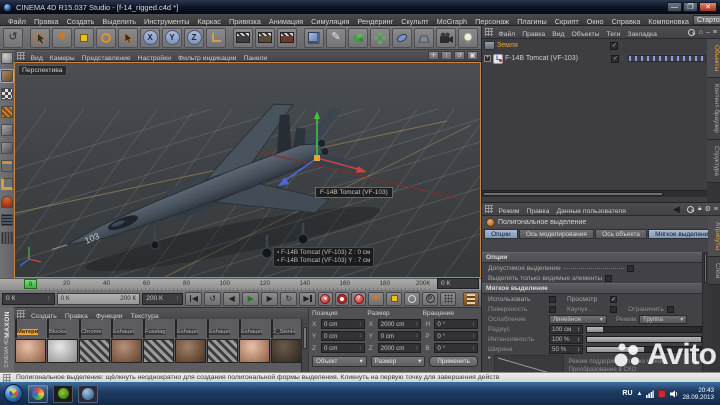  I want to click on zoom-view-icon: ↕, so click(446, 55).